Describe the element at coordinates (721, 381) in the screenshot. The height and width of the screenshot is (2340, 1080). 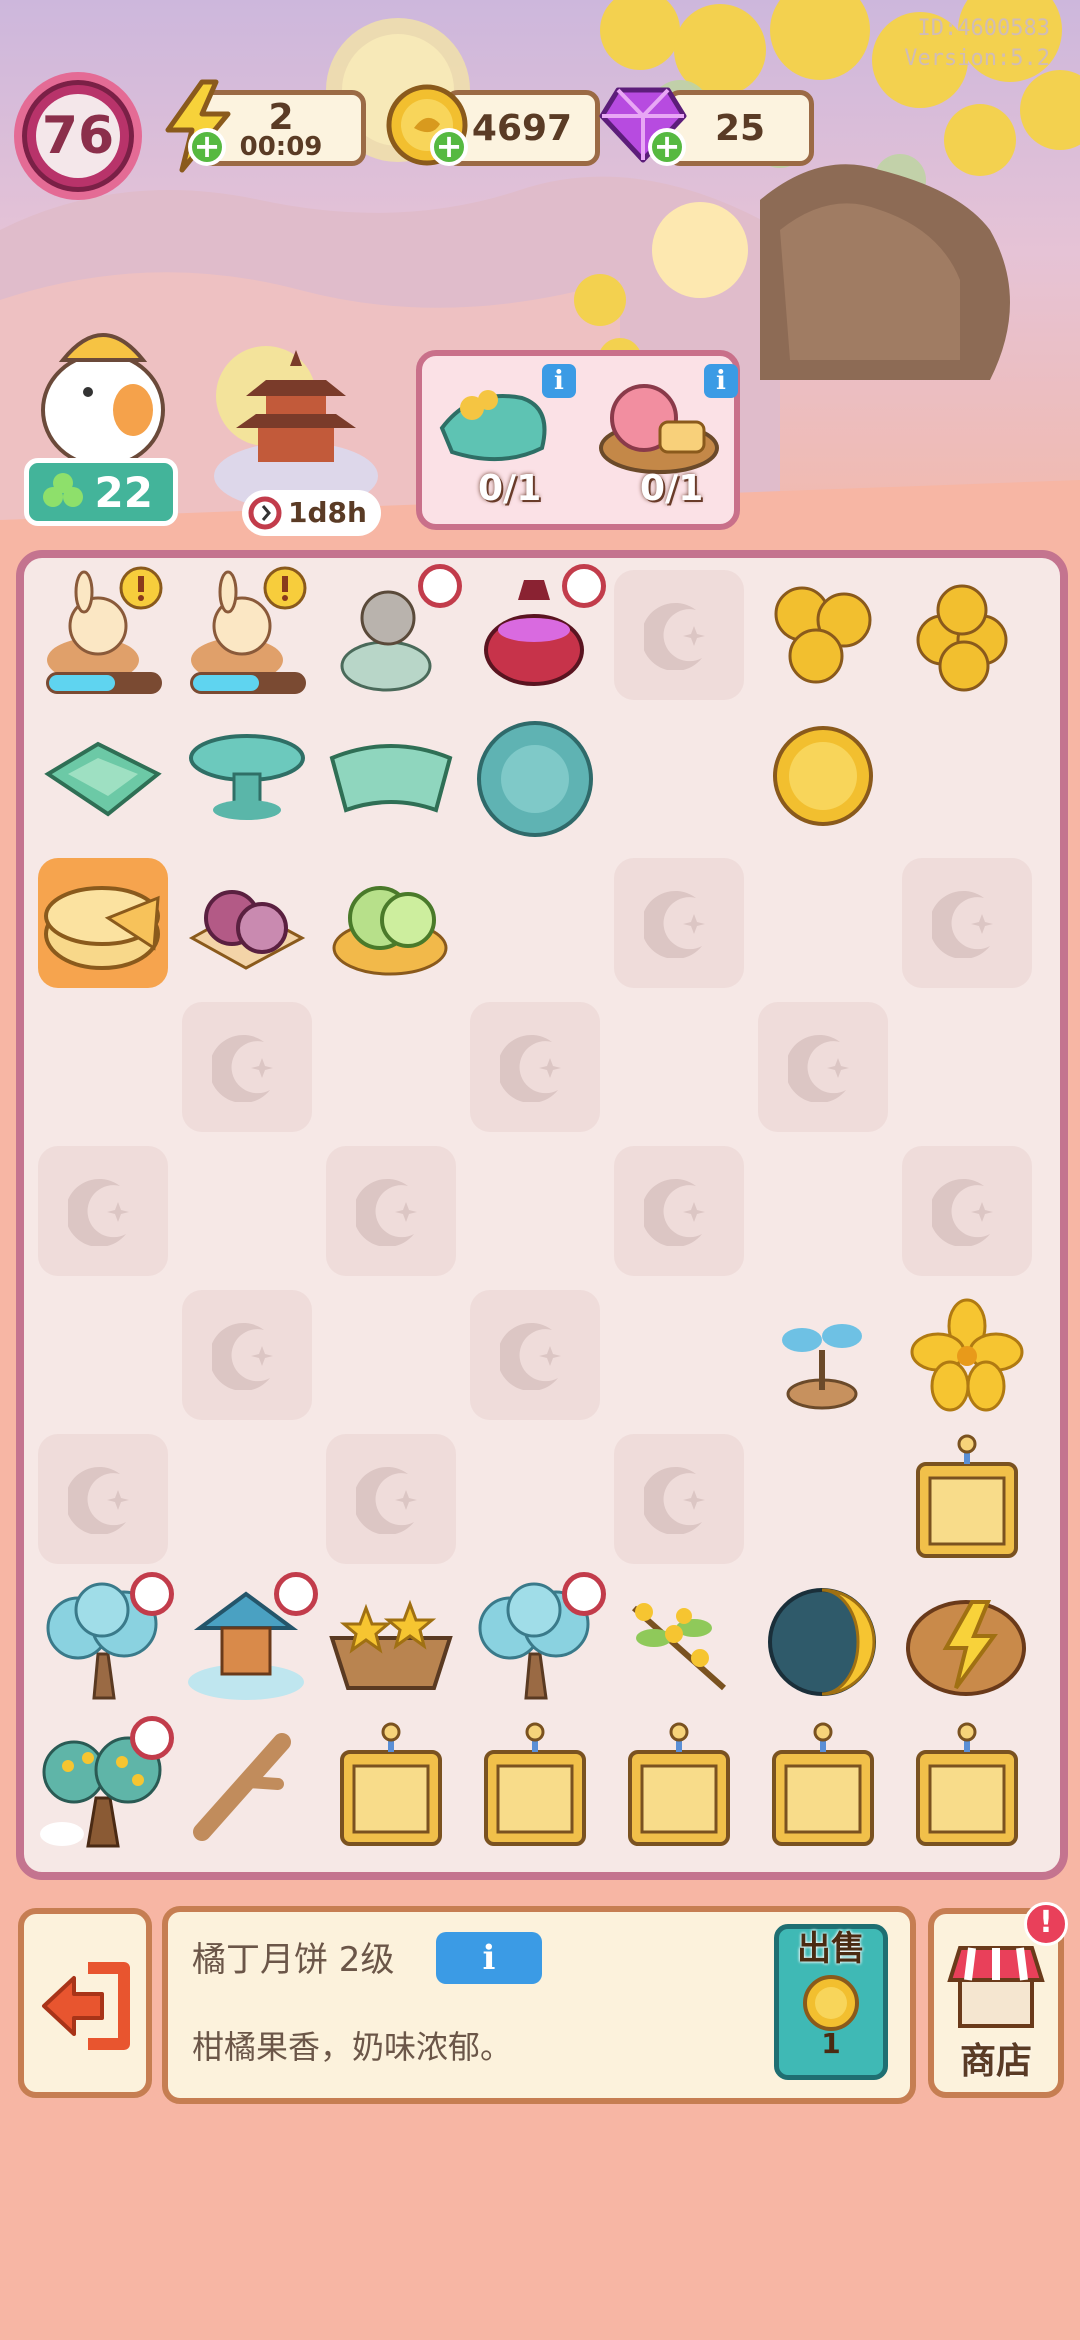
I see `order-2-info-button: i` at that location.